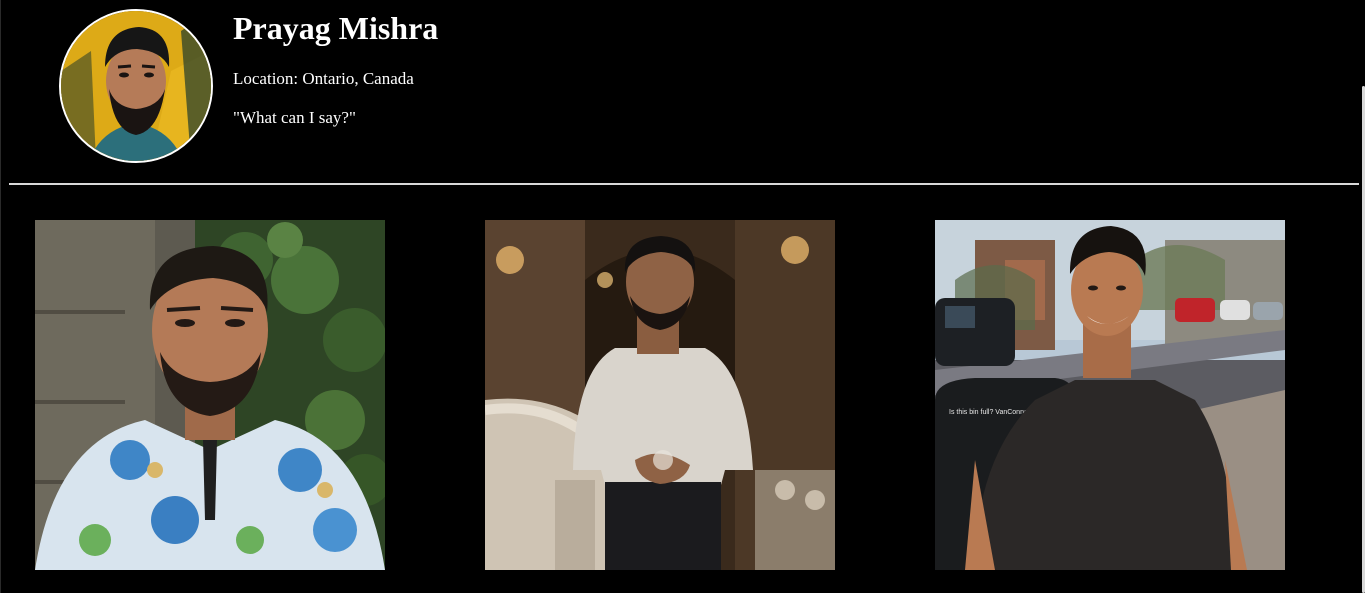  Describe the element at coordinates (684, 184) in the screenshot. I see `header-divider` at that location.